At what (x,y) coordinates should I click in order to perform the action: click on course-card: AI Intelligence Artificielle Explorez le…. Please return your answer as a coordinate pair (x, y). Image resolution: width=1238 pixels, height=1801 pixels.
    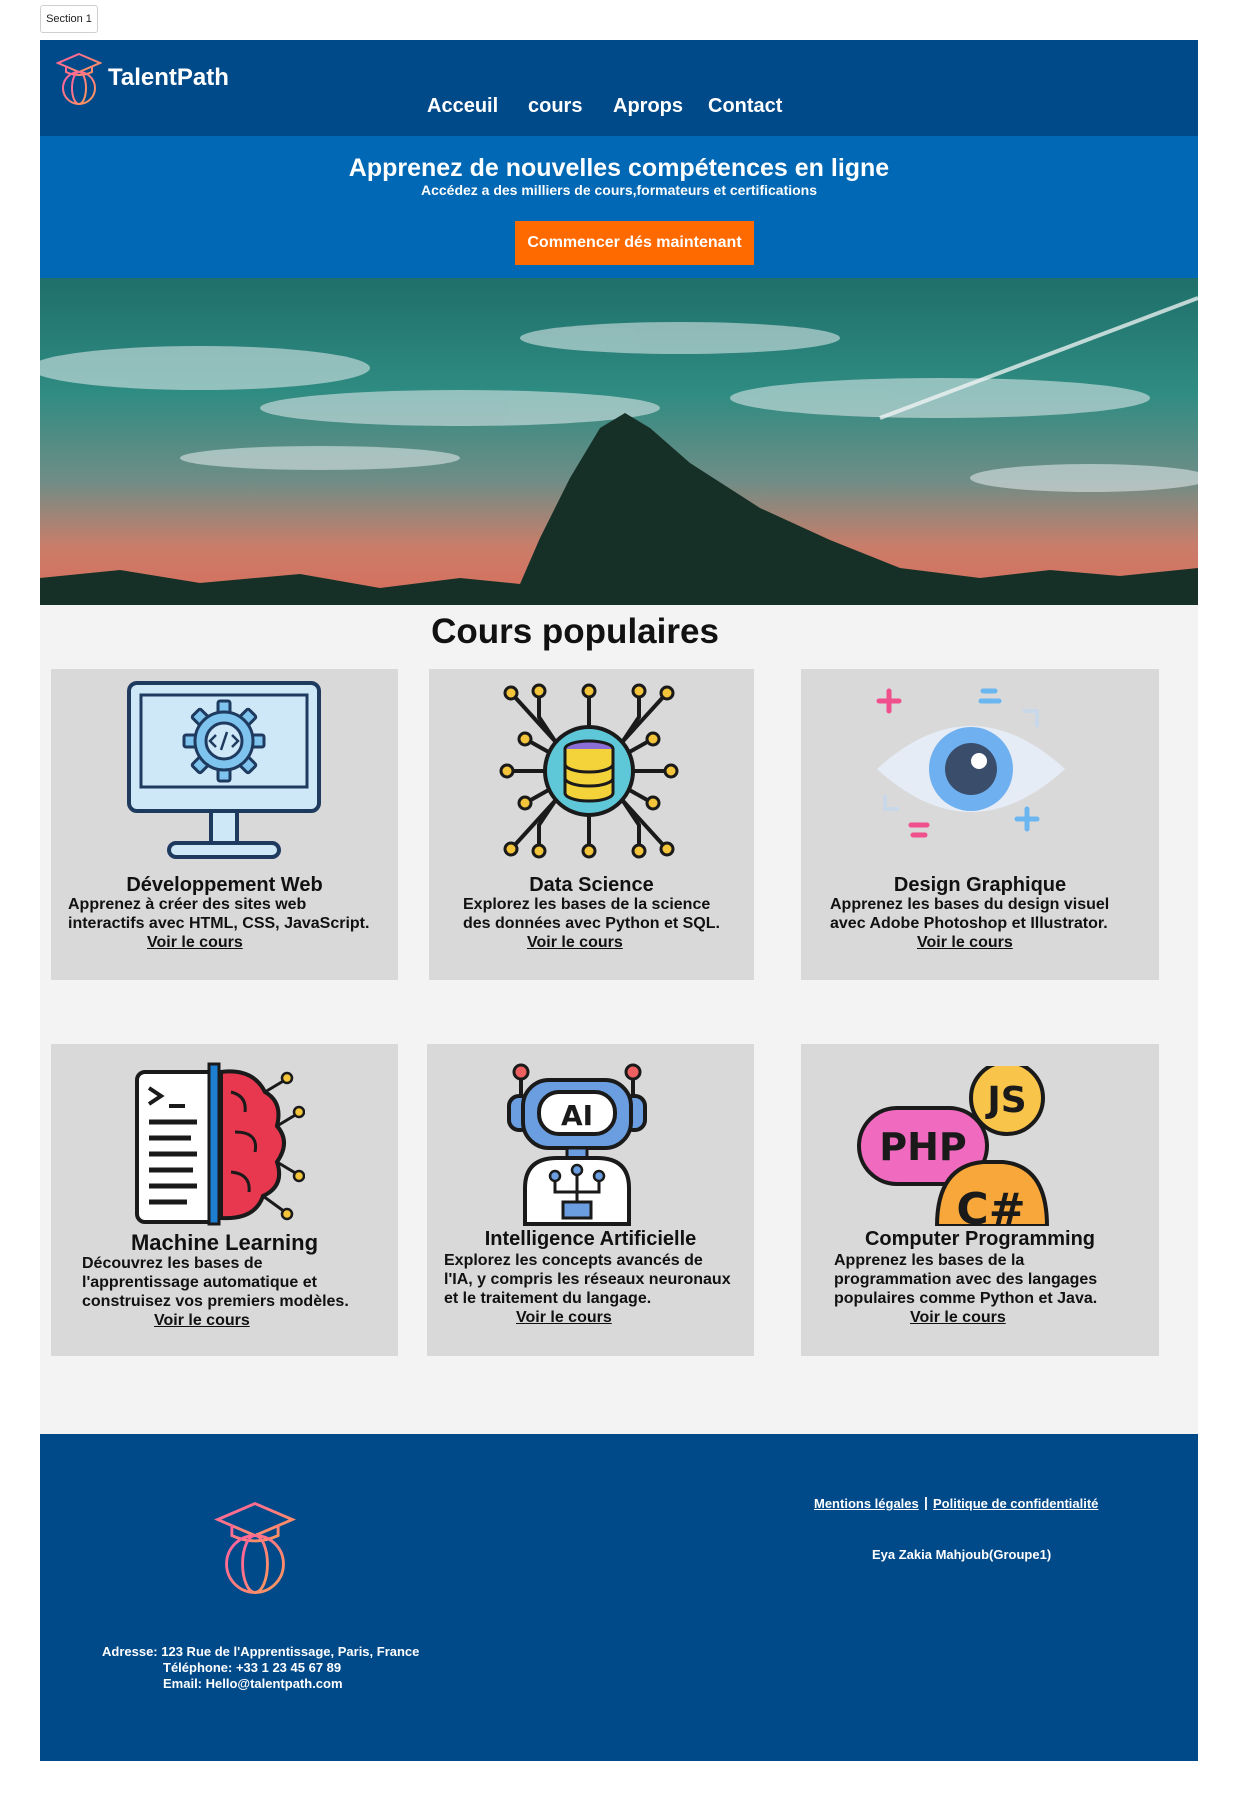
    Looking at the image, I should click on (590, 1200).